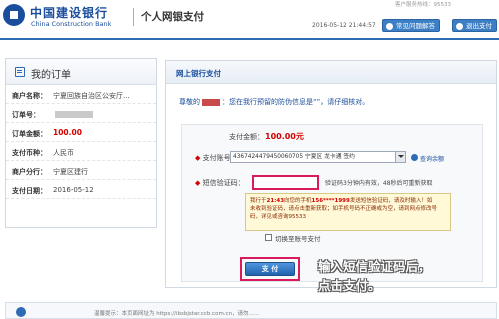 This screenshot has height=319, width=499. What do you see at coordinates (249, 39) in the screenshot?
I see `header-divider` at bounding box center [249, 39].